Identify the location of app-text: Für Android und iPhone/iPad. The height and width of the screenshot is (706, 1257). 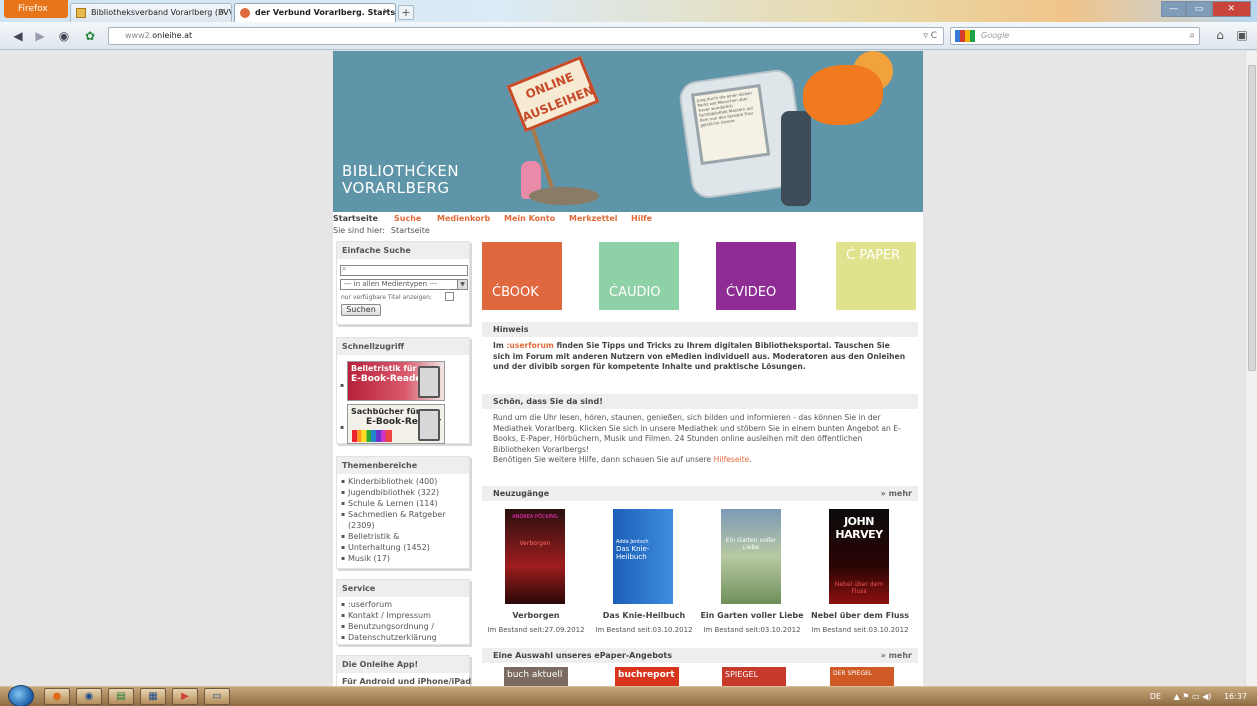
(404, 679).